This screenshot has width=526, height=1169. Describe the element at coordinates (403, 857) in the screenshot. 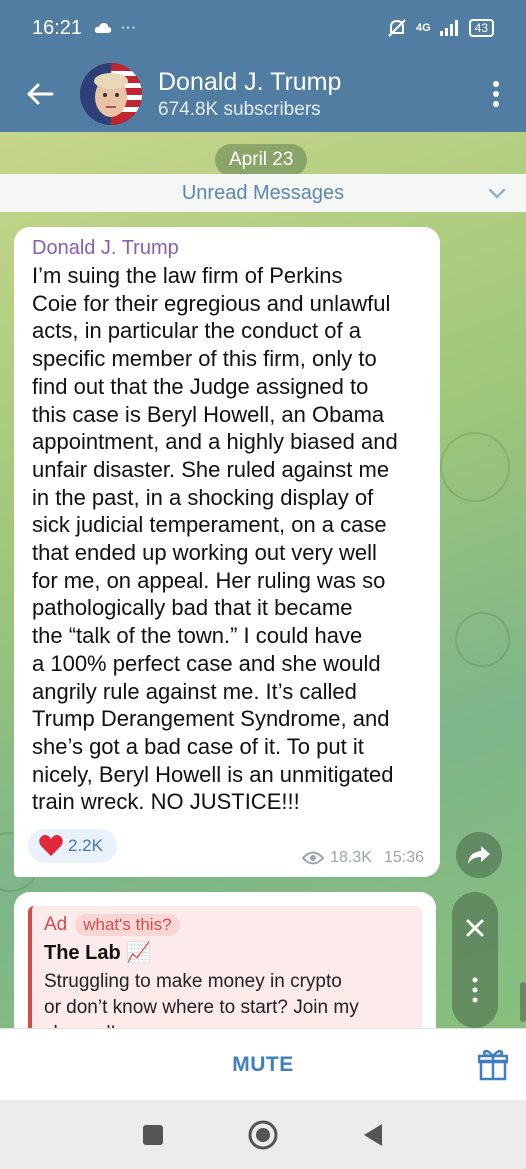

I see `message-time: 15:36` at that location.